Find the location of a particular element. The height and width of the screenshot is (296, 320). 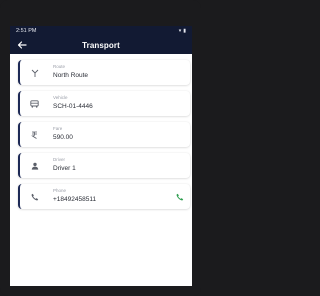

field-label: Vehicle is located at coordinates (60, 97).